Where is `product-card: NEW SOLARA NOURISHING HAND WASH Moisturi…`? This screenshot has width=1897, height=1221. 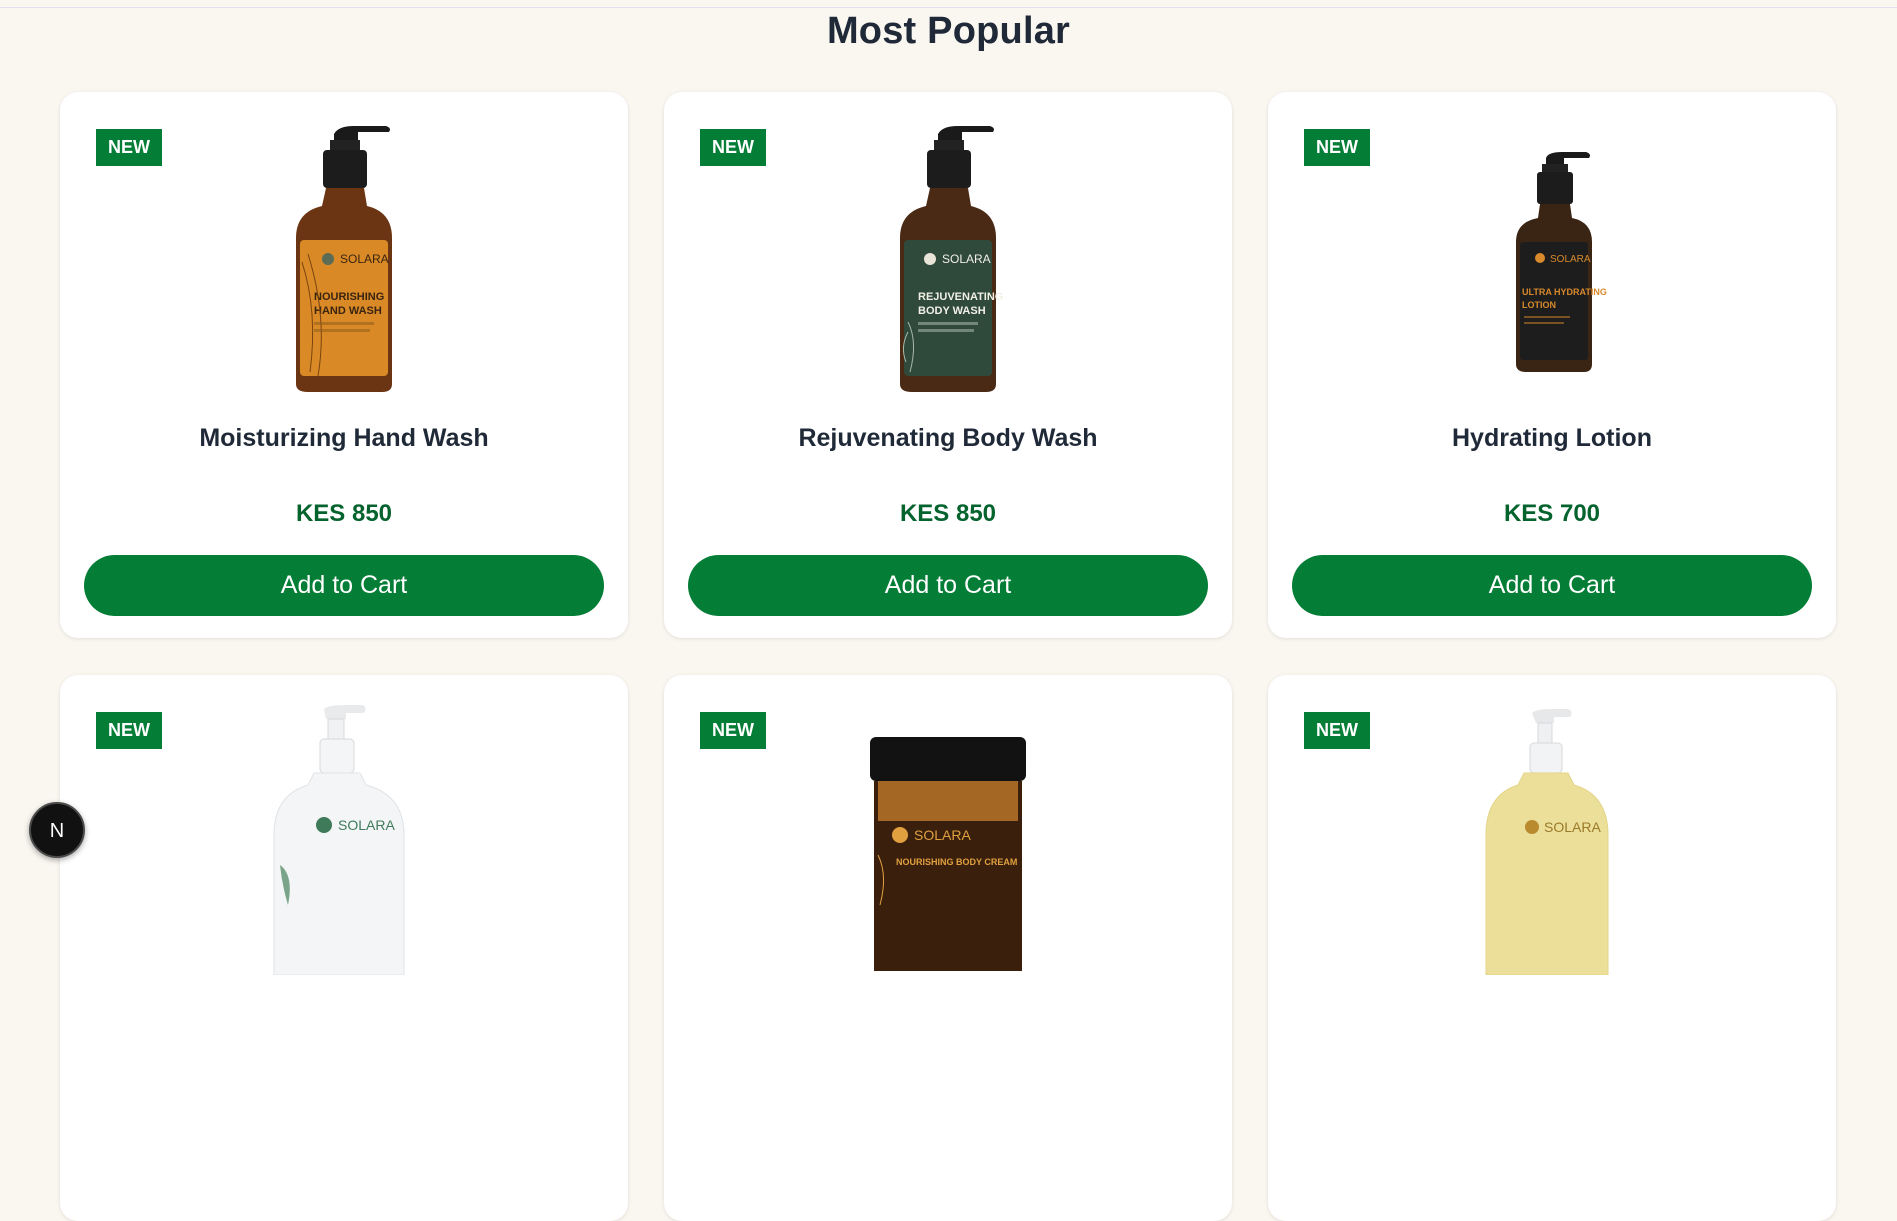
product-card: NEW SOLARA NOURISHING HAND WASH Moisturi… is located at coordinates (344, 365).